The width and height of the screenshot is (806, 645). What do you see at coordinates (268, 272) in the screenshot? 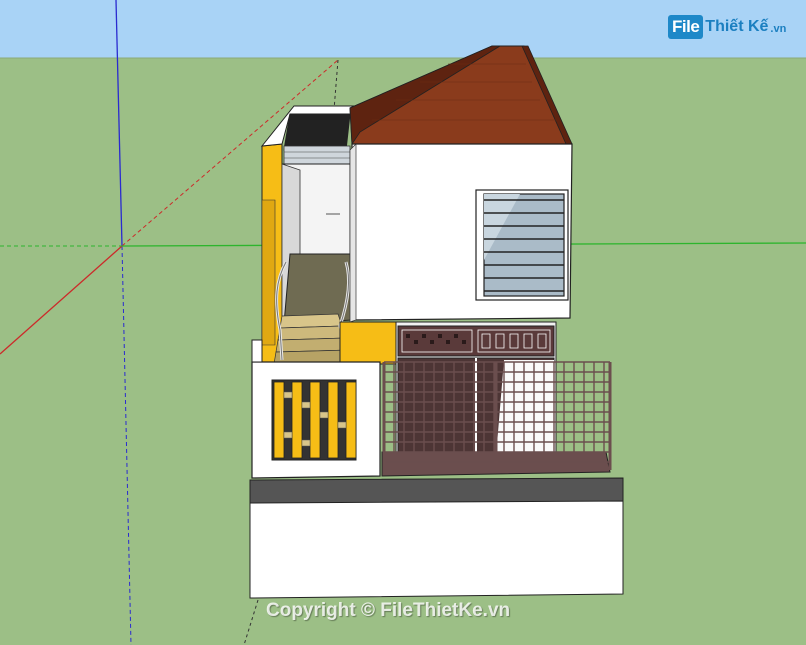
I see `left-yellow-pillar` at bounding box center [268, 272].